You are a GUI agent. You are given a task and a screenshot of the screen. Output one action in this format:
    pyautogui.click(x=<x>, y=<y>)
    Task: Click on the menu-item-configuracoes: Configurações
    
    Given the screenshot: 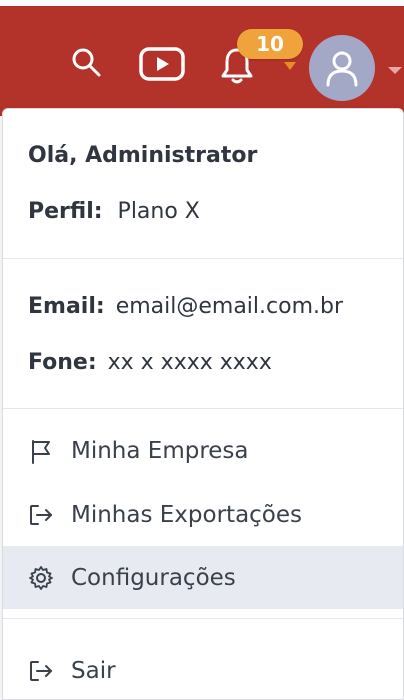 What is the action you would take?
    pyautogui.click(x=203, y=577)
    